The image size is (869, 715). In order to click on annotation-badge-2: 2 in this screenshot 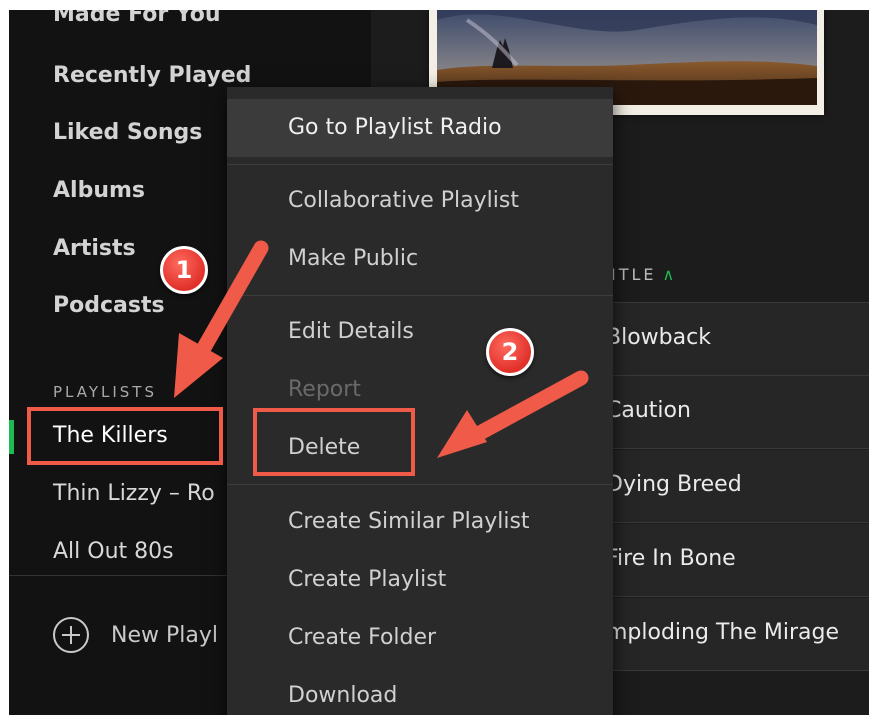, I will do `click(510, 352)`.